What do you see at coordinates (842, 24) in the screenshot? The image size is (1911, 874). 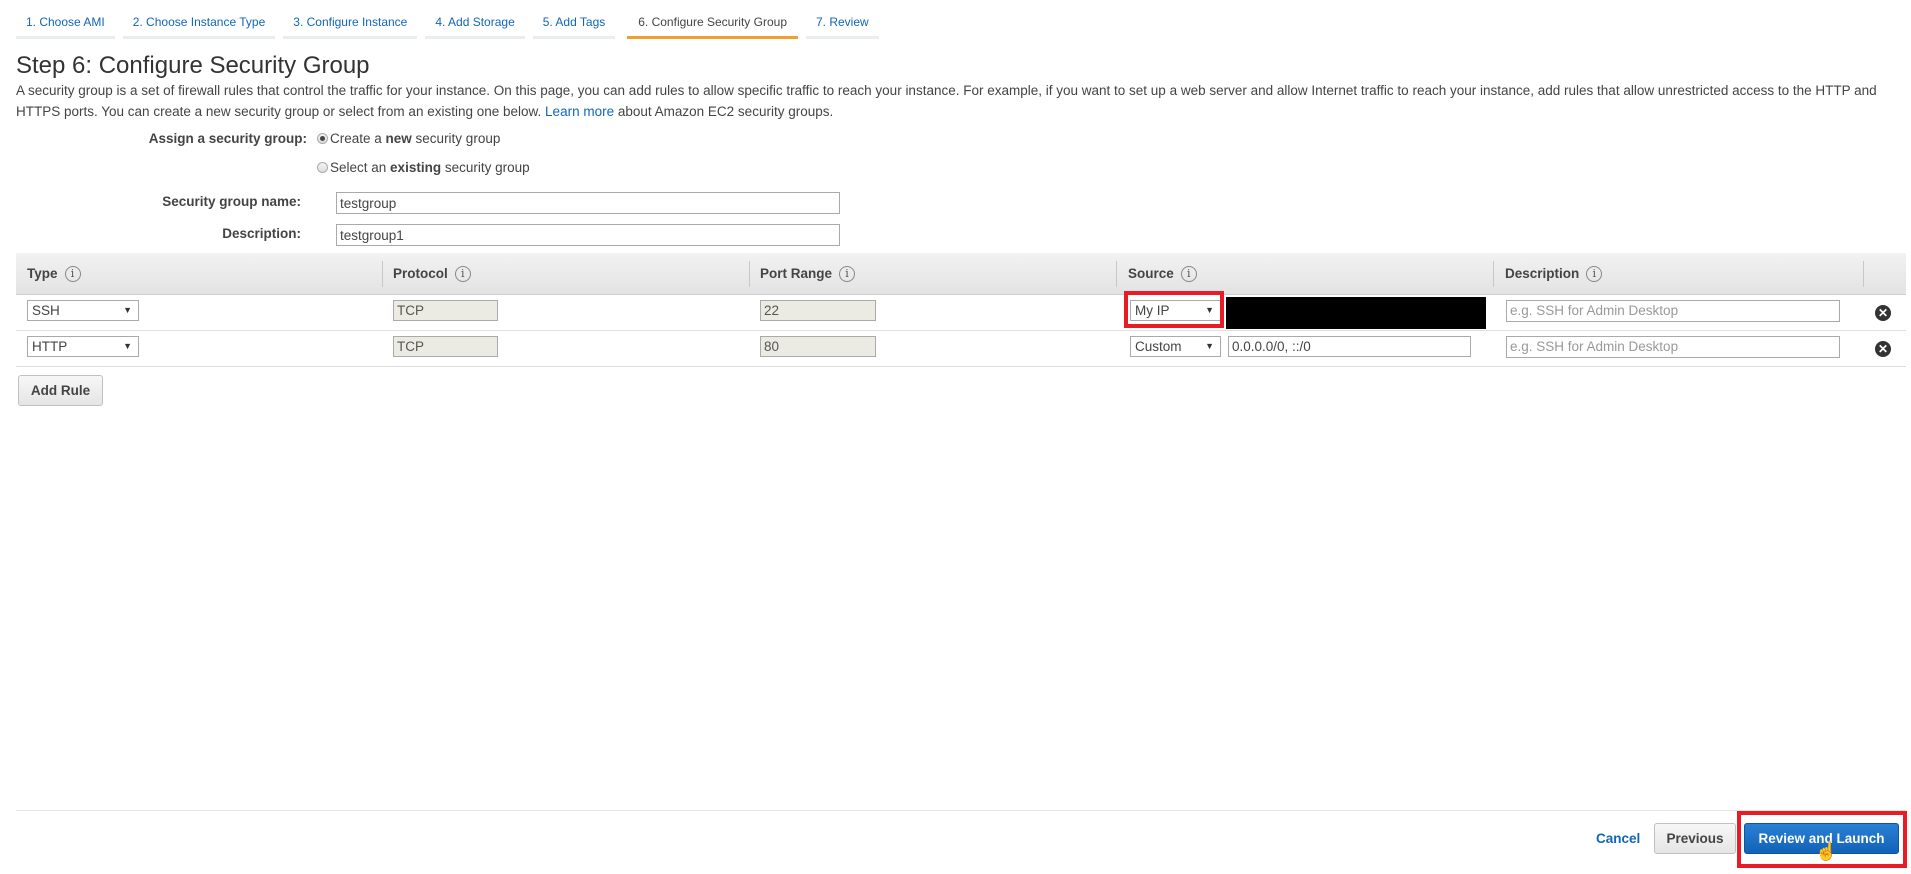 I see `tab-review: 7. Review` at bounding box center [842, 24].